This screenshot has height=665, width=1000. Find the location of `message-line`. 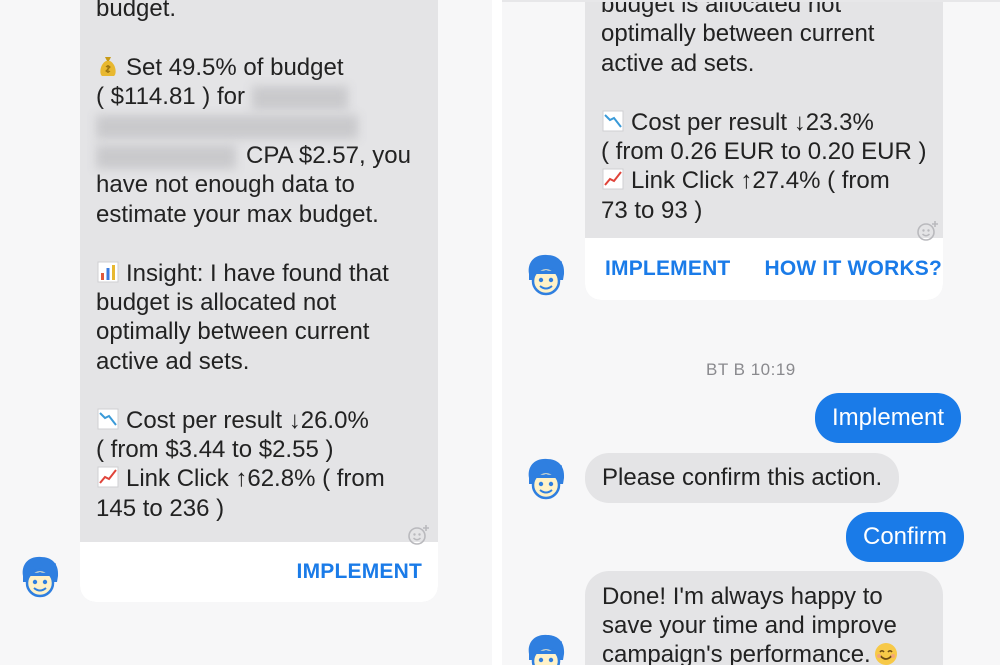

message-line is located at coordinates (259, 126).